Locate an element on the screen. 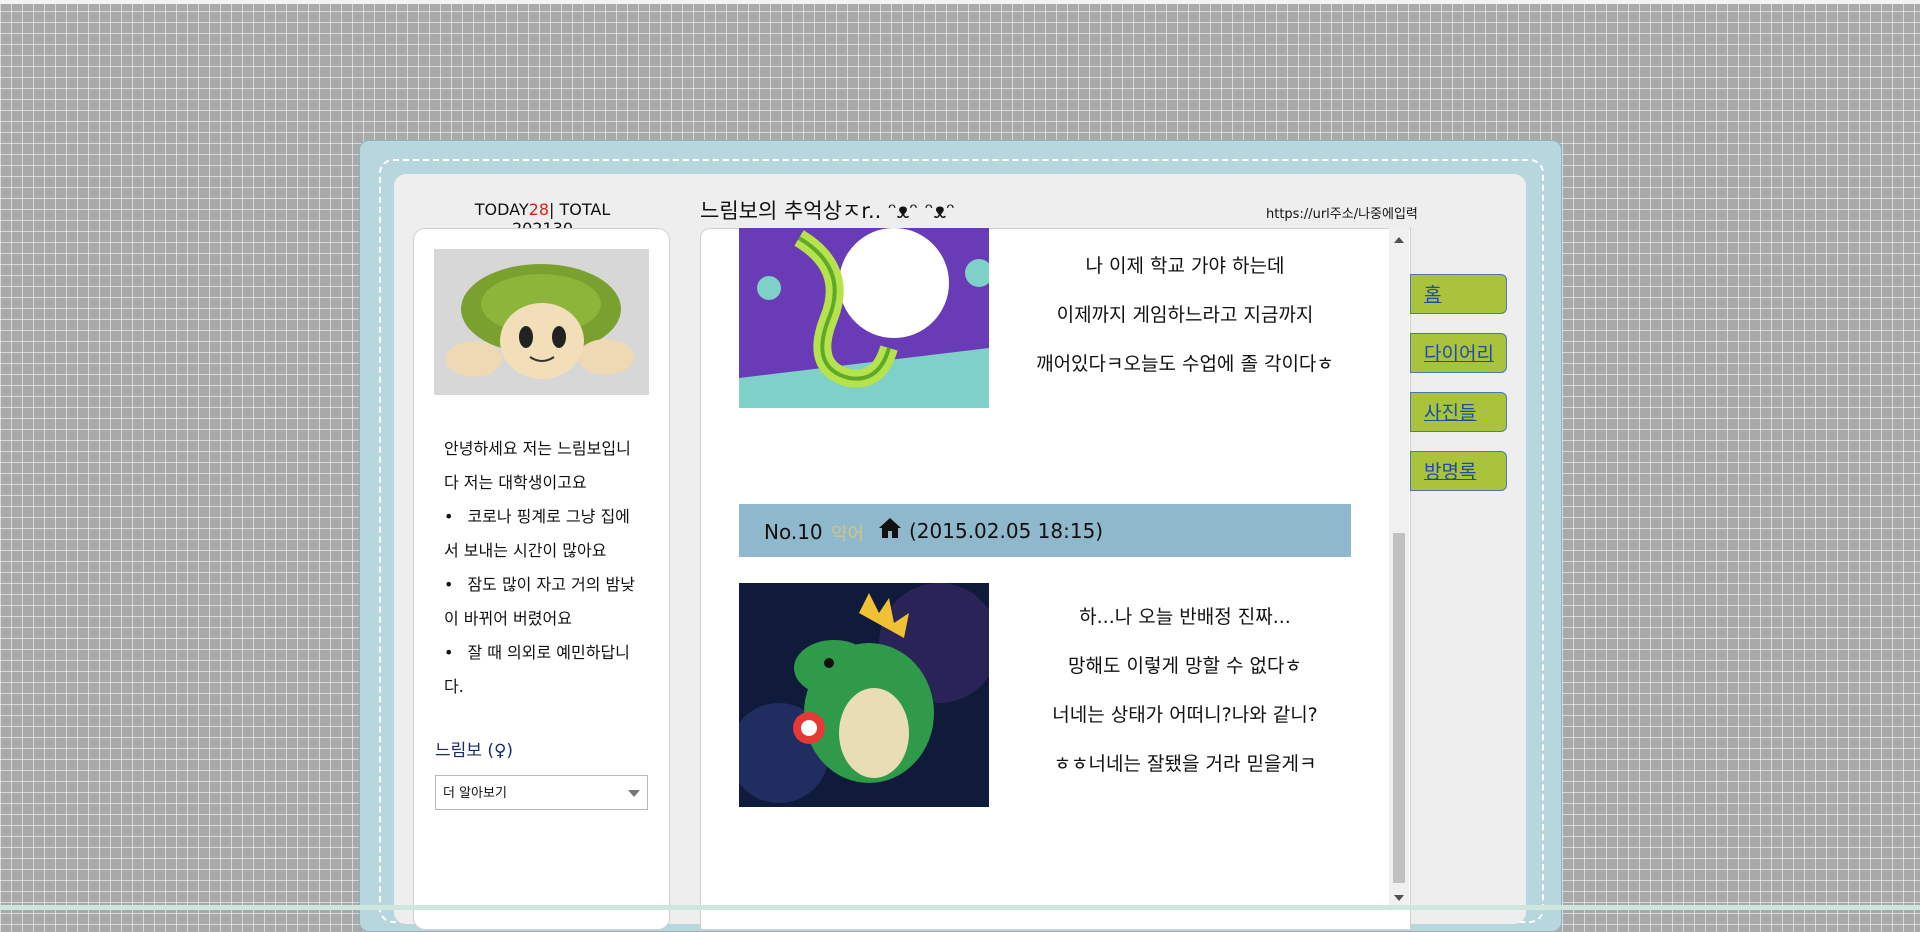  intro-first: 안녕하세요 저는 느림보입니다 저는 대학생이고요 is located at coordinates (537, 465).